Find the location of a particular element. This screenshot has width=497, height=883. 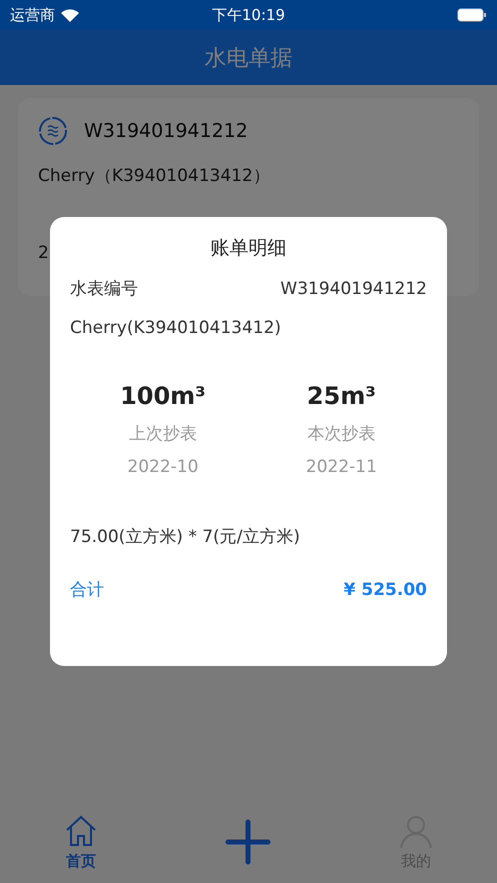

customer-name: Cherry（K394010413412） is located at coordinates (154, 176).